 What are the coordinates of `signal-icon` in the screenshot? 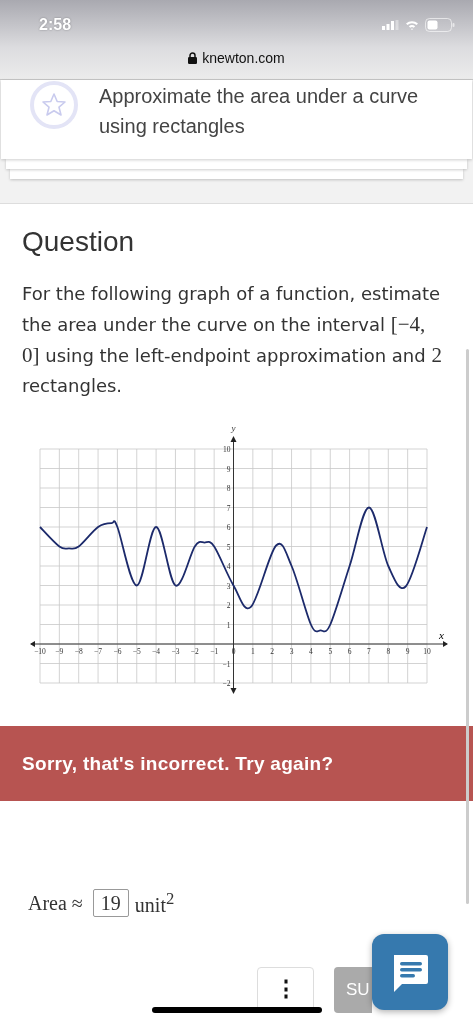 It's located at (390, 25).